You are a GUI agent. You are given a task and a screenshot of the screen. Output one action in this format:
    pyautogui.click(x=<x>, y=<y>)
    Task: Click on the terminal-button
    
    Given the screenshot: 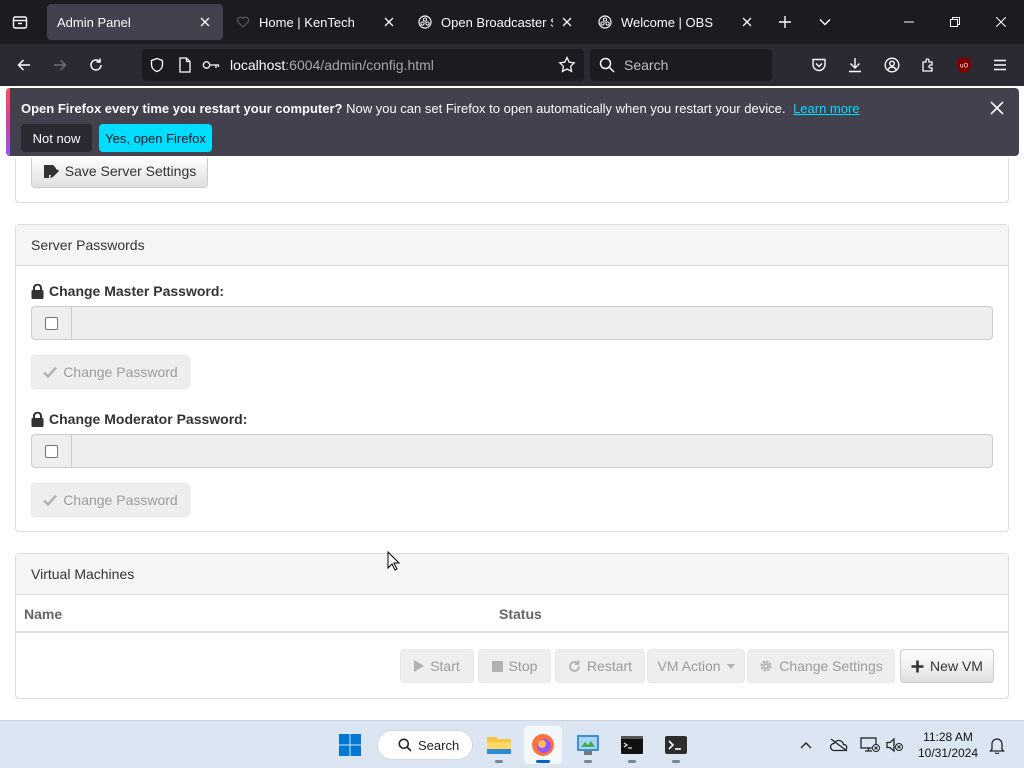 What is the action you would take?
    pyautogui.click(x=676, y=745)
    